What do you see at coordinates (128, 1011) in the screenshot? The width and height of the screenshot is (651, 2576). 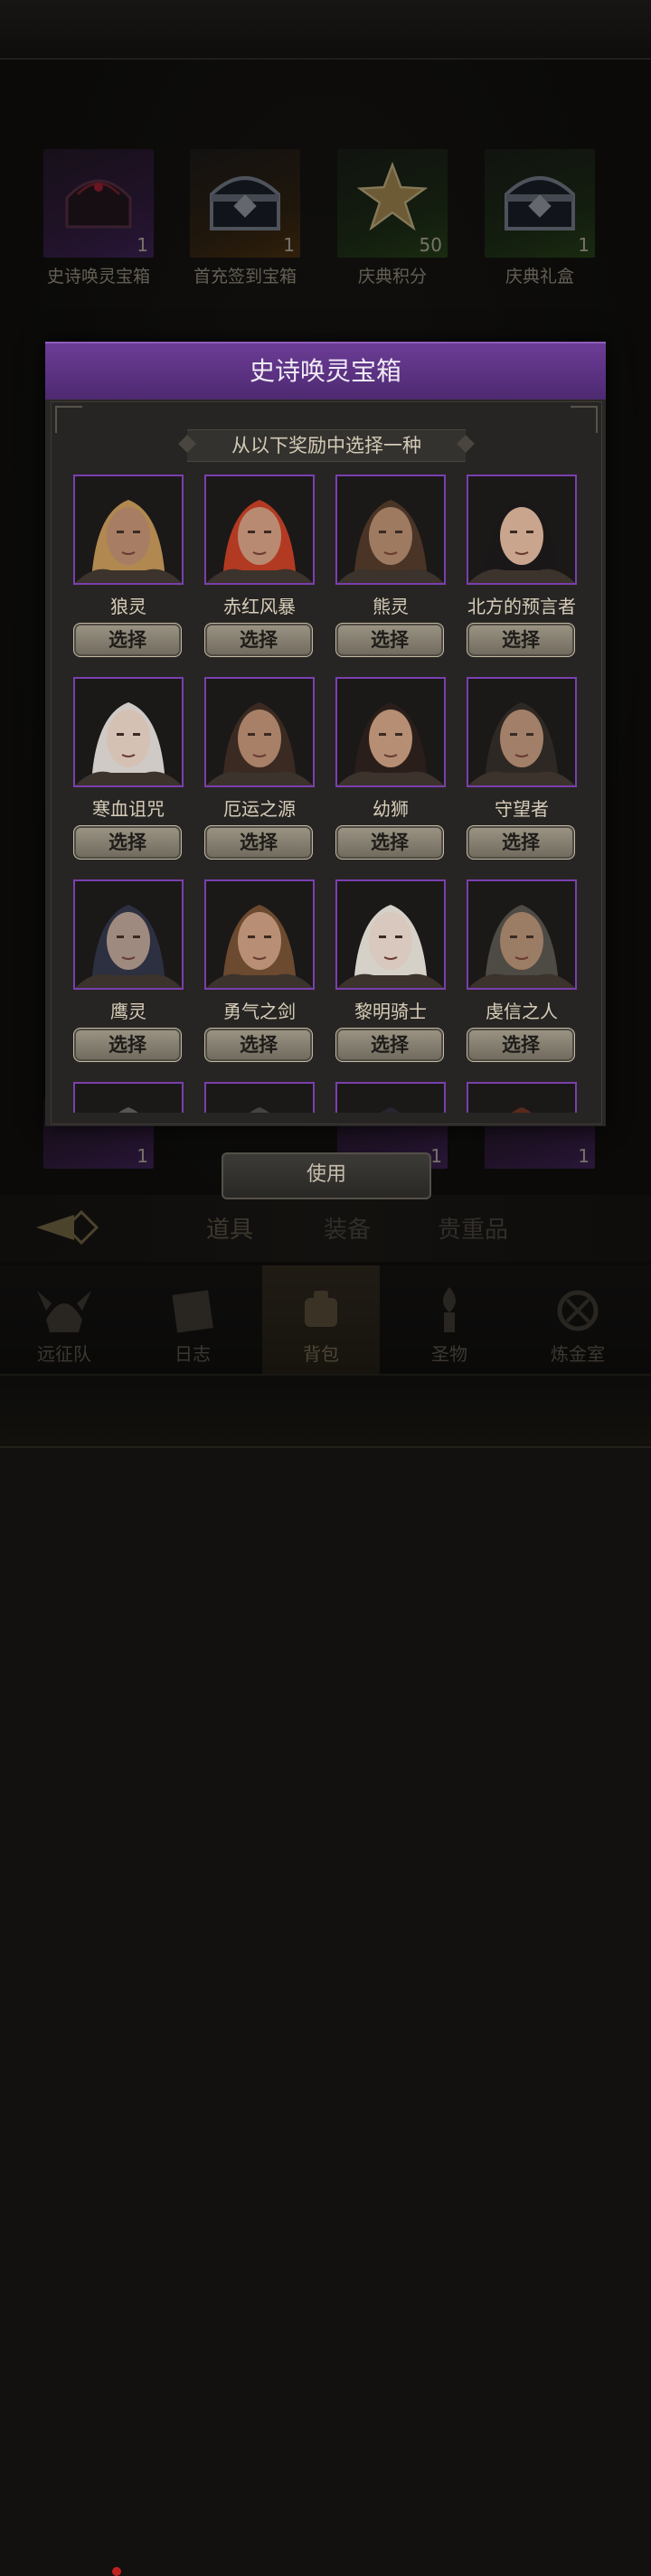 I see `hero-name: 鹰灵` at bounding box center [128, 1011].